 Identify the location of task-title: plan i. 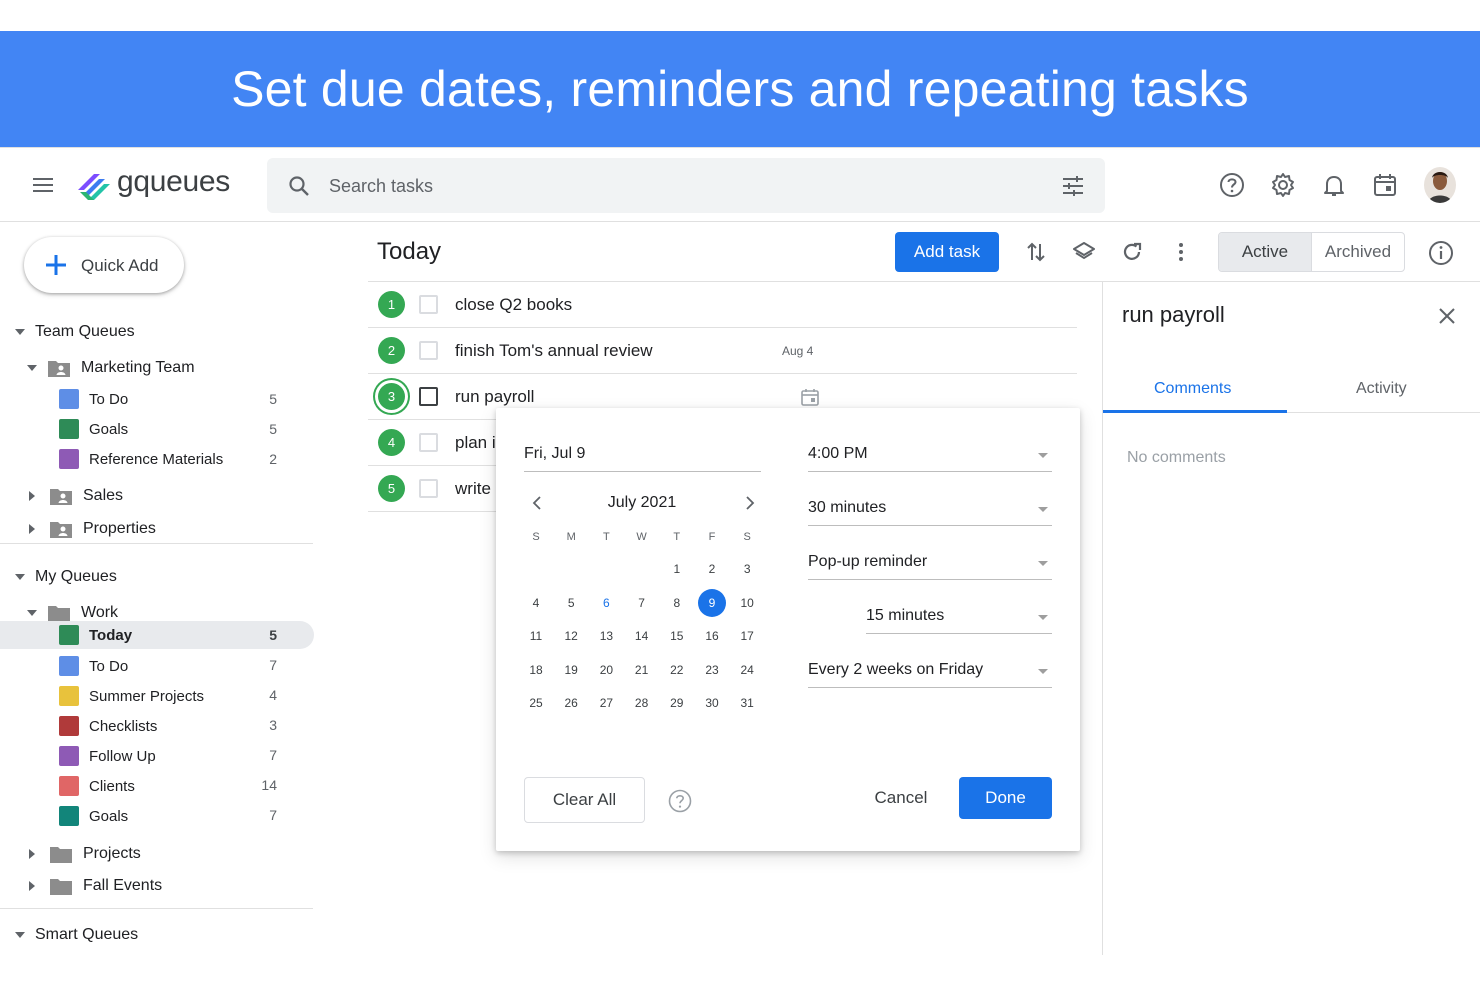
(475, 443).